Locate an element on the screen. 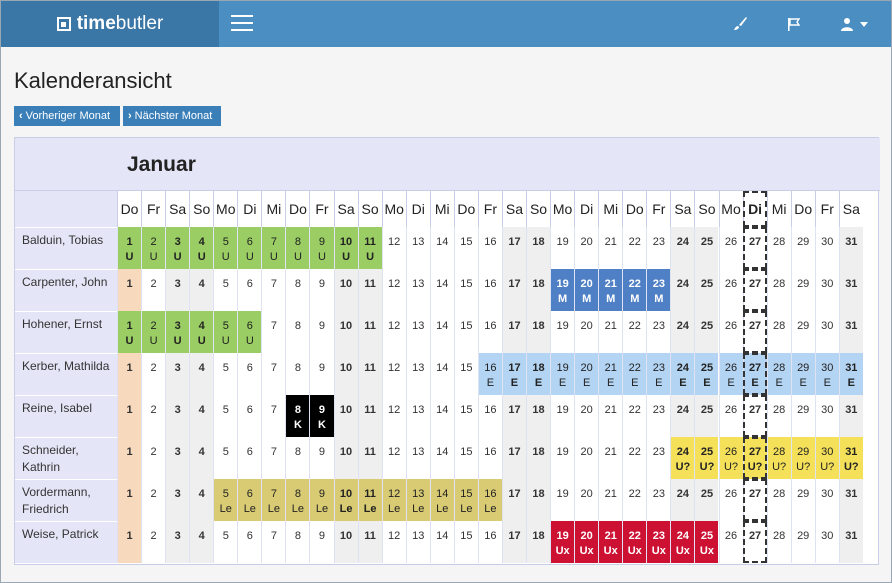  brand-logo: time butler is located at coordinates (110, 24).